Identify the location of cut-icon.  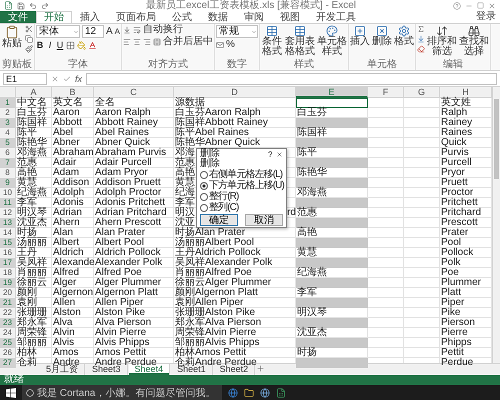
(29, 29).